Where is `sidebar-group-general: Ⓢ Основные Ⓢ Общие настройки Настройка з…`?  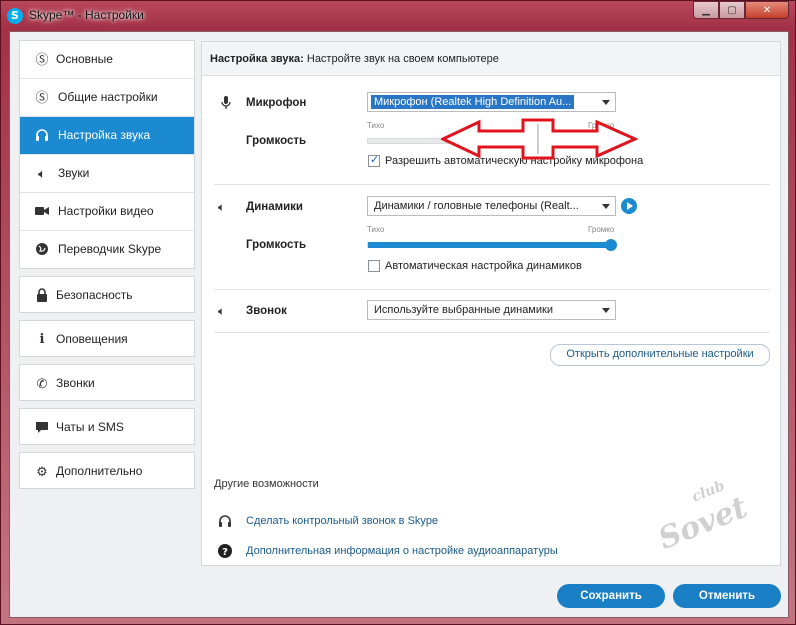
sidebar-group-general: Ⓢ Основные Ⓢ Общие настройки Настройка з… is located at coordinates (107, 154).